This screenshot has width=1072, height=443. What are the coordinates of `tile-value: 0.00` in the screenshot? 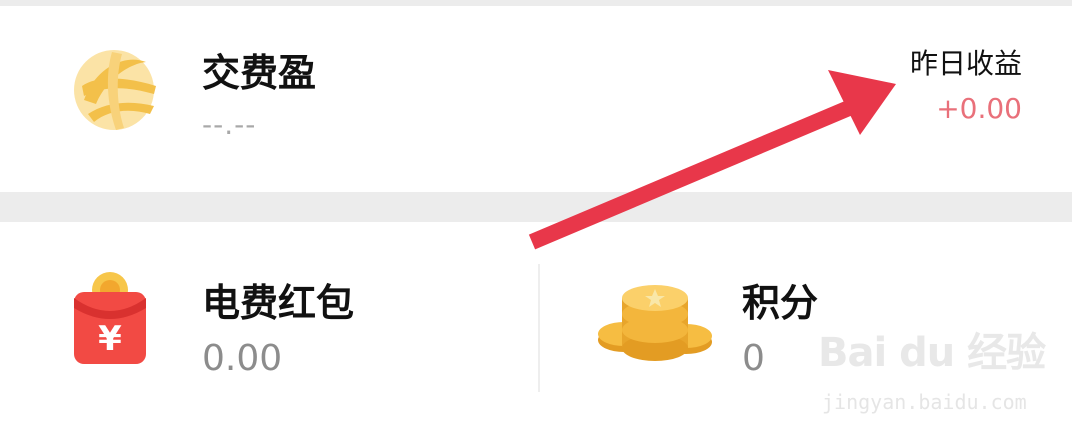 It's located at (242, 358).